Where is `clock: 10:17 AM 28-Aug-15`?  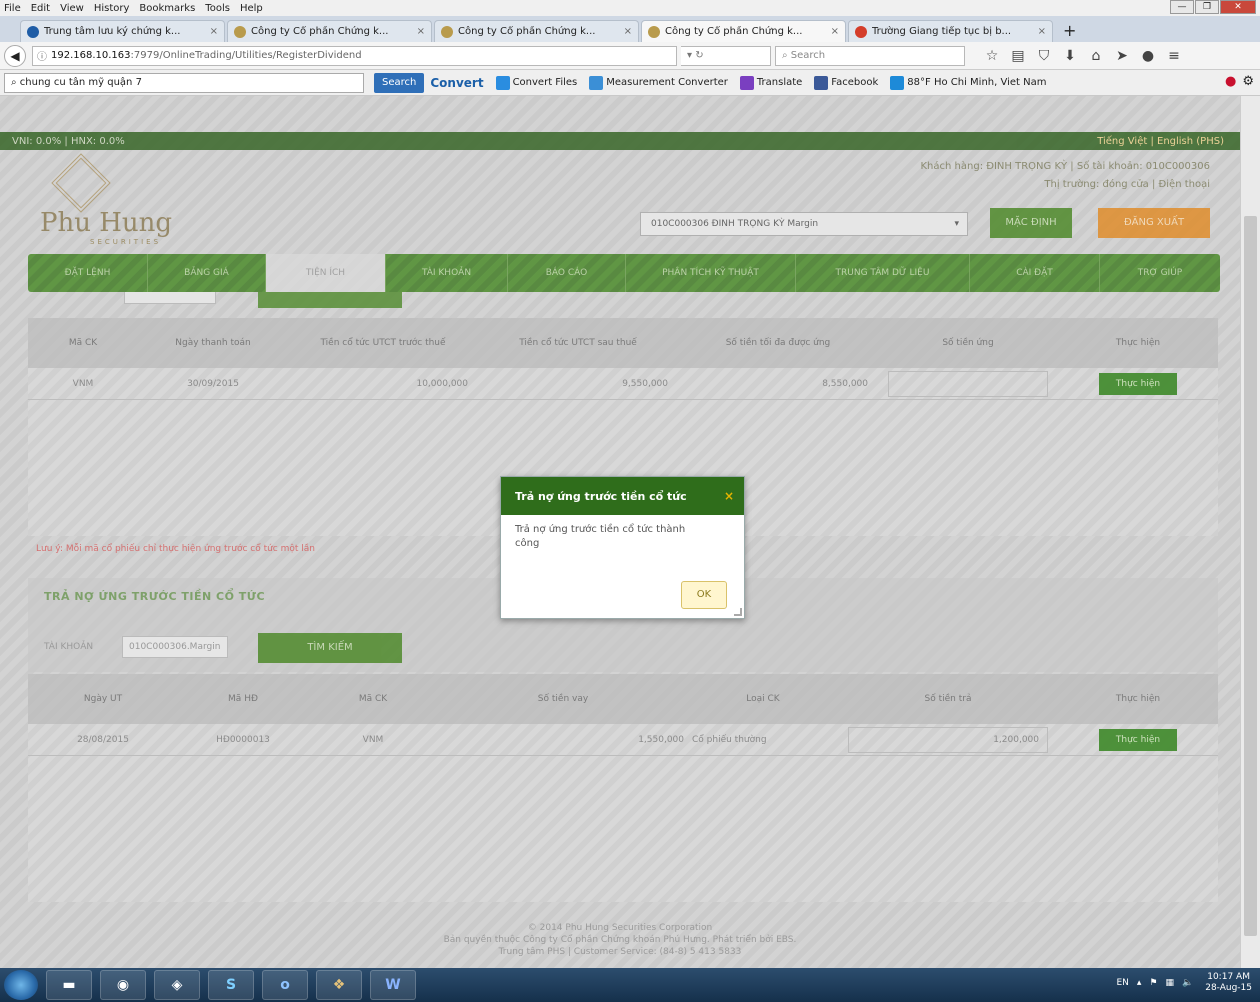
clock: 10:17 AM 28-Aug-15 is located at coordinates (1228, 983).